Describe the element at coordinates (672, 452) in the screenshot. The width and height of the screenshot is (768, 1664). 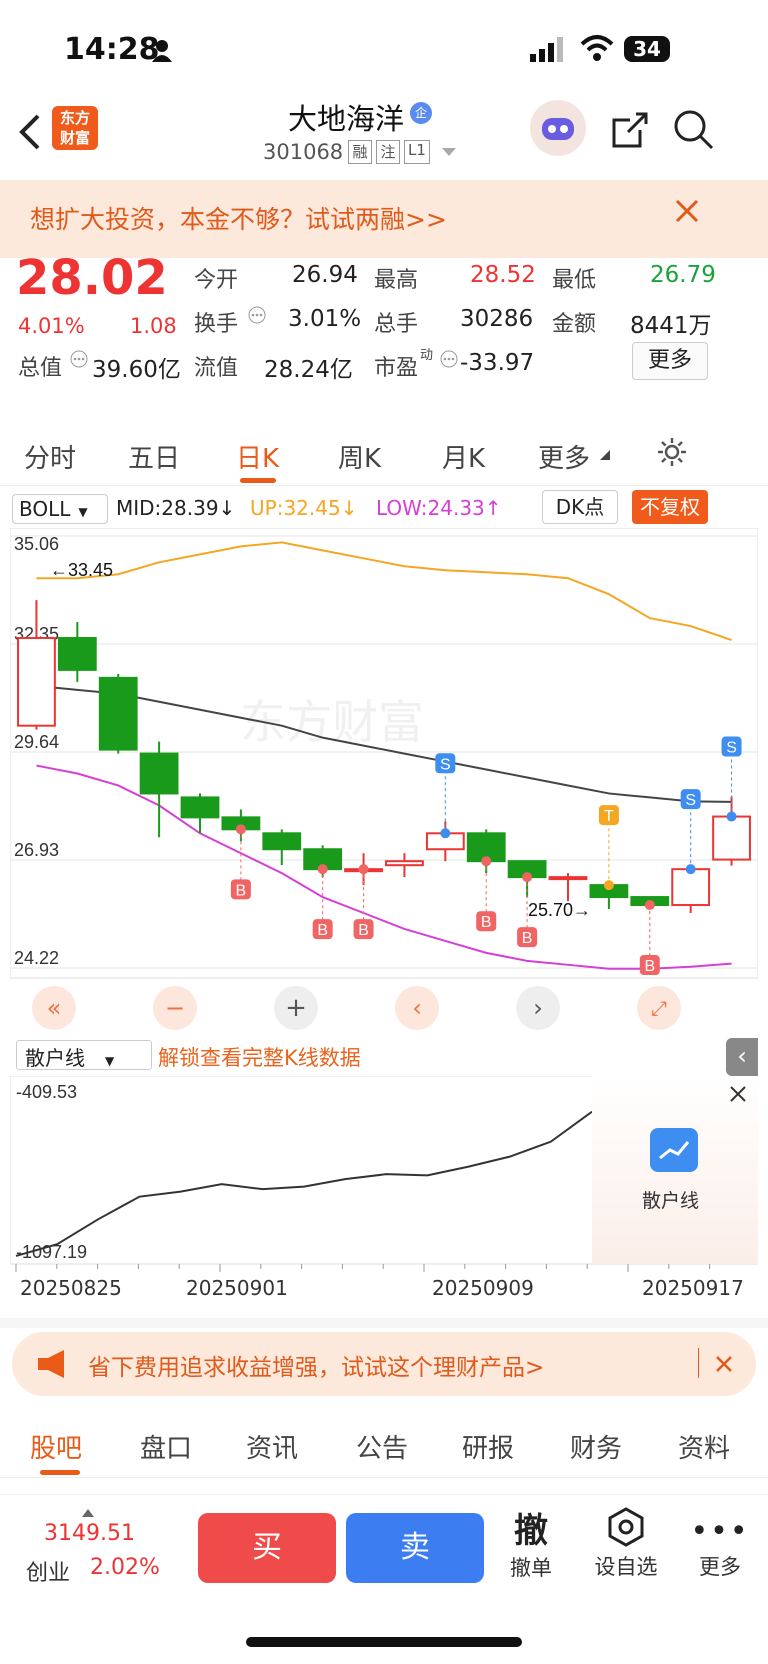
I see `gear-icon` at that location.